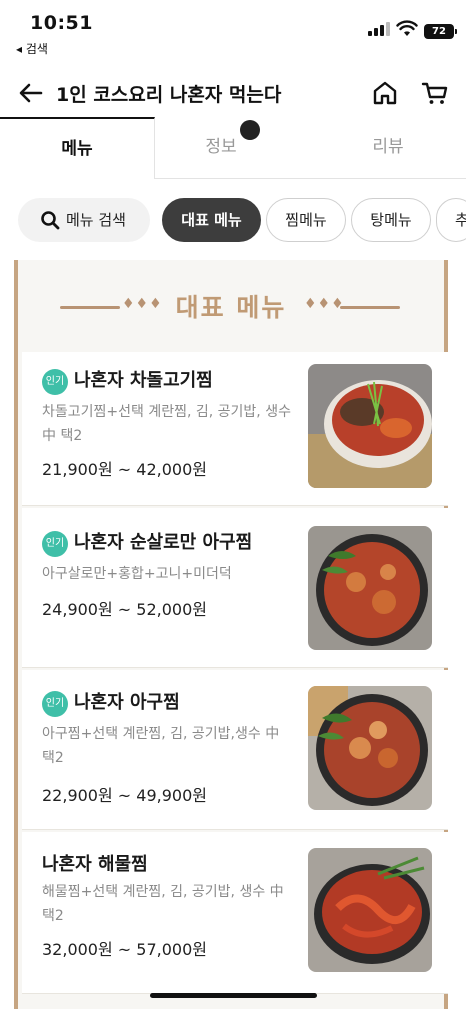 Image resolution: width=466 pixels, height=1009 pixels. I want to click on home-indicator, so click(233, 995).